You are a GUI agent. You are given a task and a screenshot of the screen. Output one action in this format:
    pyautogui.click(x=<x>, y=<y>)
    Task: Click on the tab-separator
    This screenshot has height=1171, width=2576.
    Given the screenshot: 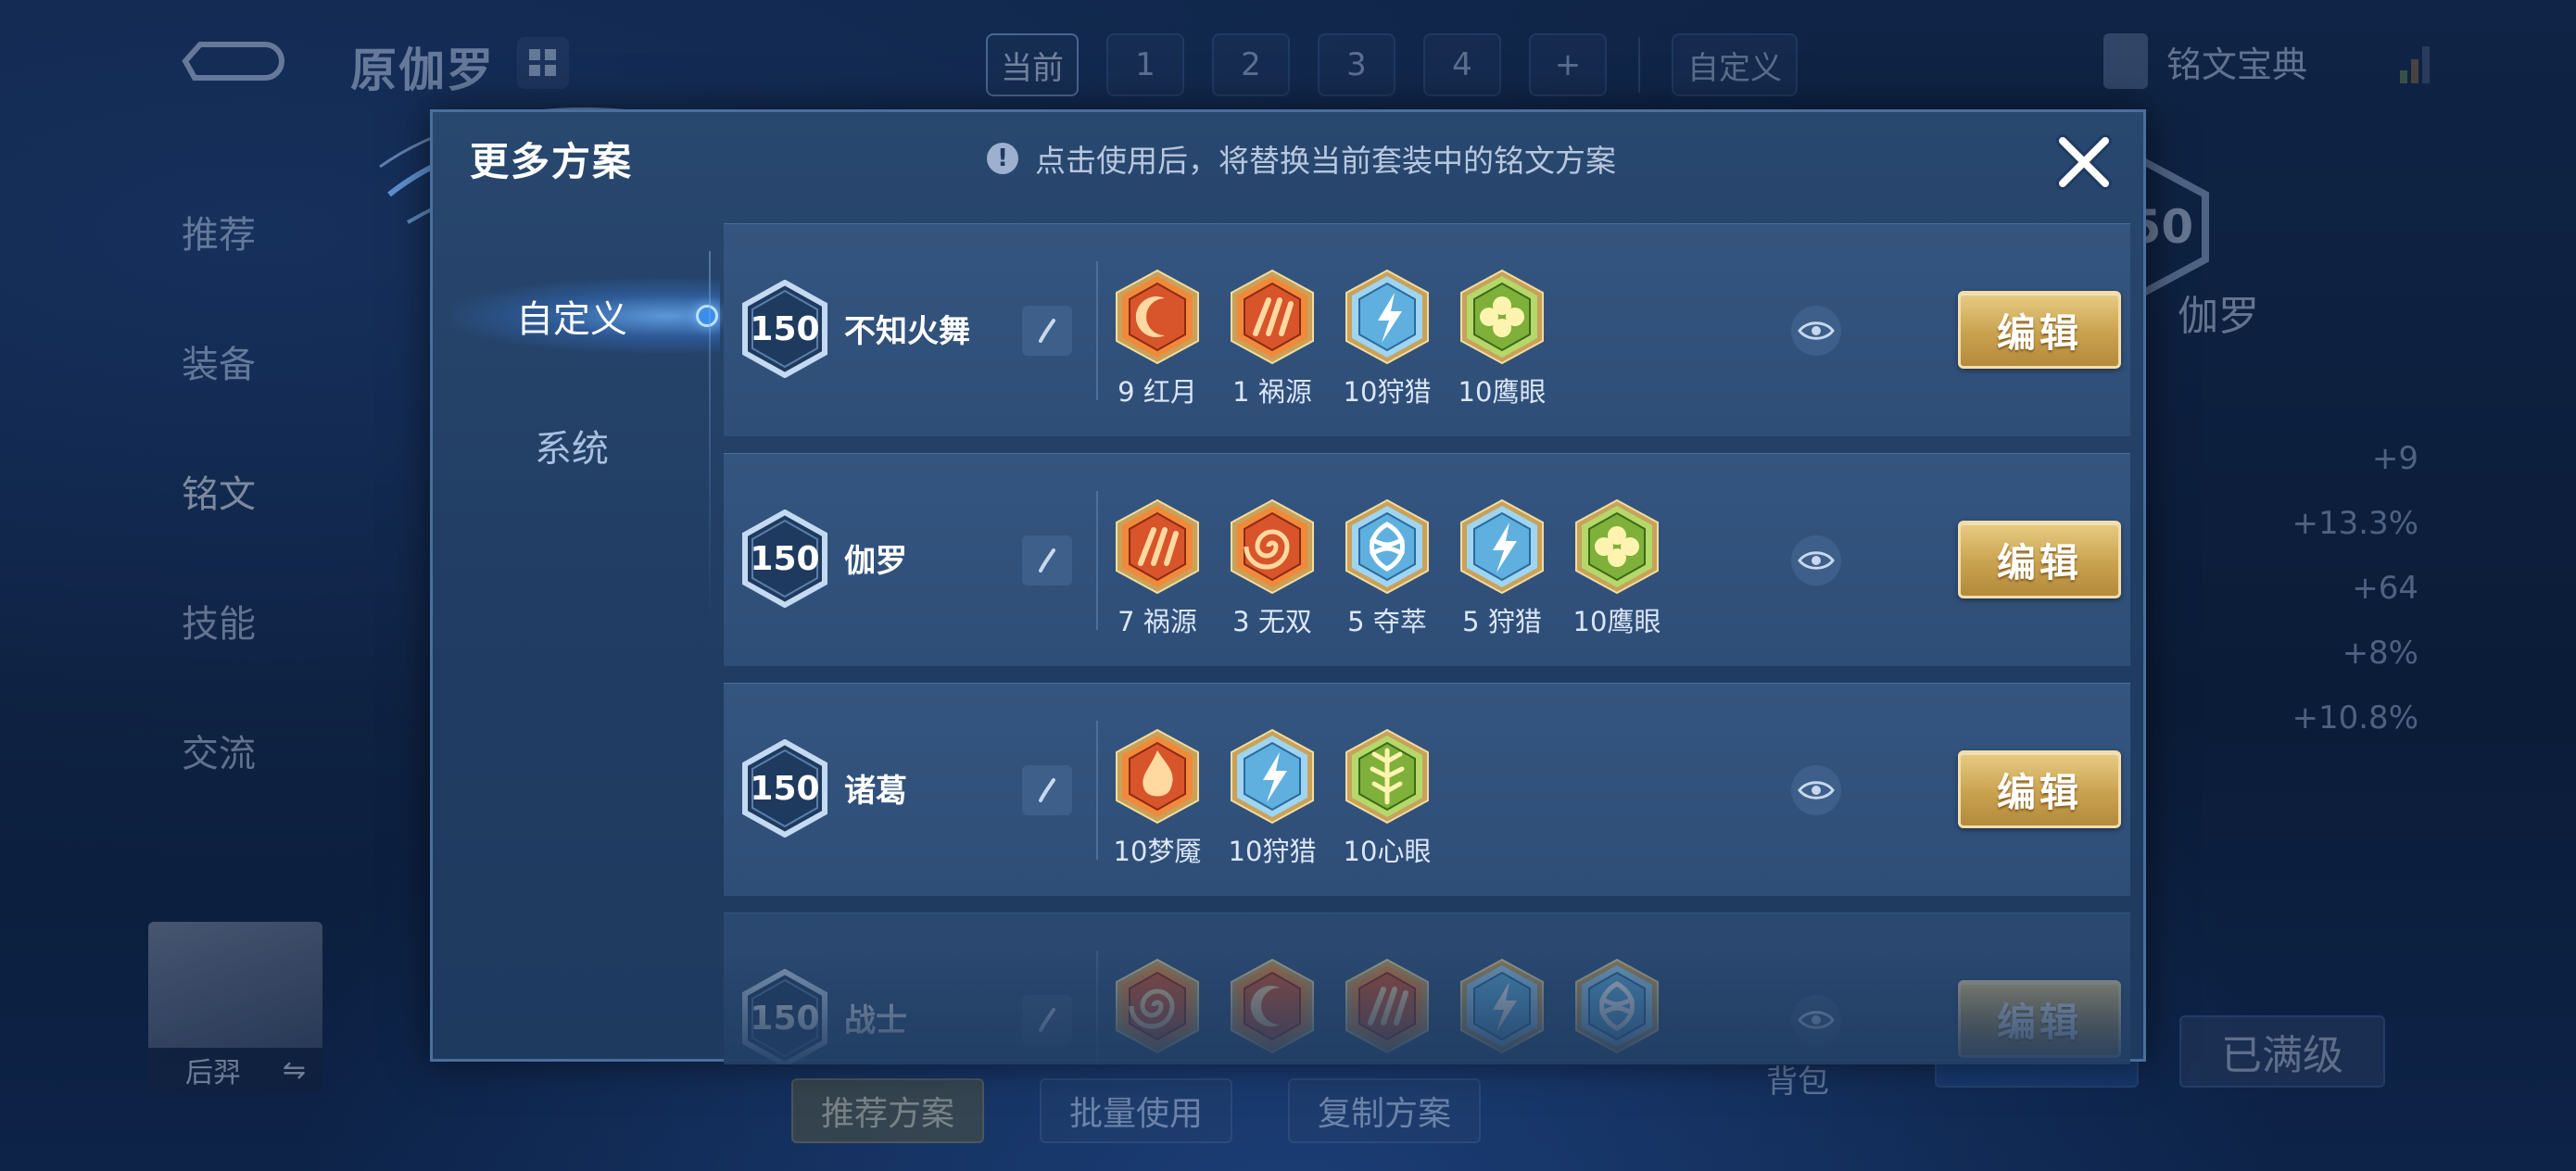 What is the action you would take?
    pyautogui.click(x=1639, y=65)
    